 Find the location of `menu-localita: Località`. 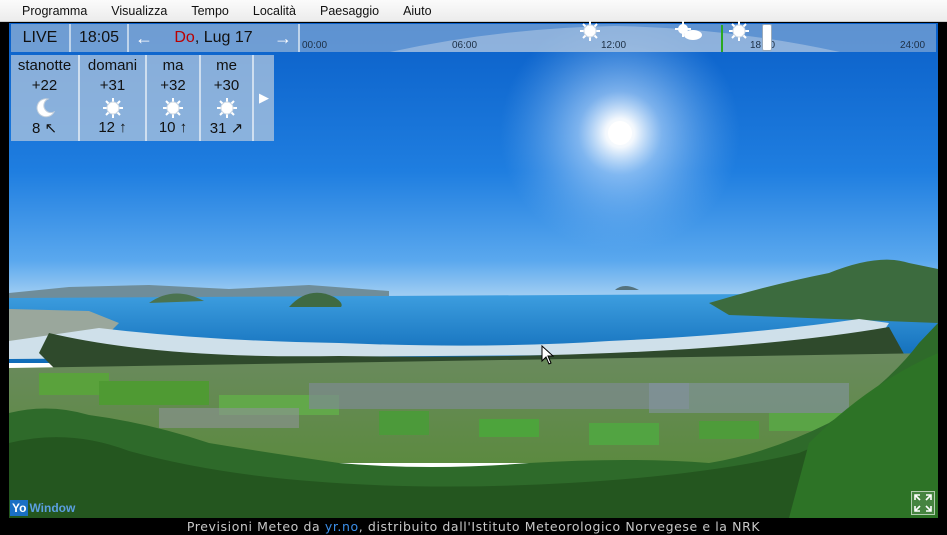

menu-localita: Località is located at coordinates (274, 11).